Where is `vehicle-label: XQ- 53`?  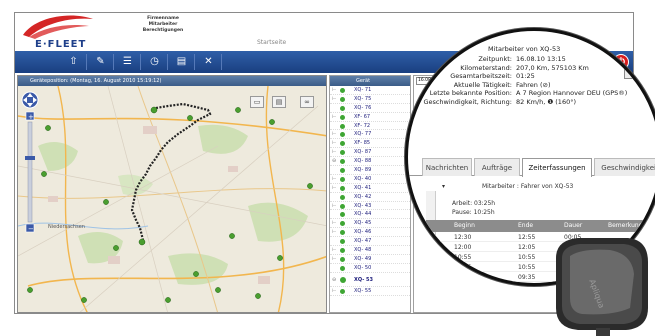 vehicle-label: XQ- 53 is located at coordinates (363, 279).